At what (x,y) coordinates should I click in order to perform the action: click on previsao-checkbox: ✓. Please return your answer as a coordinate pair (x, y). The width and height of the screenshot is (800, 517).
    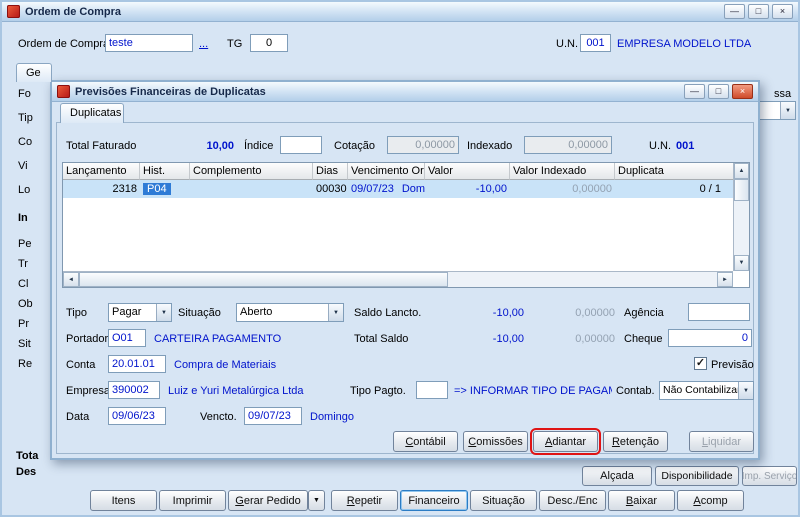
    Looking at the image, I should click on (700, 363).